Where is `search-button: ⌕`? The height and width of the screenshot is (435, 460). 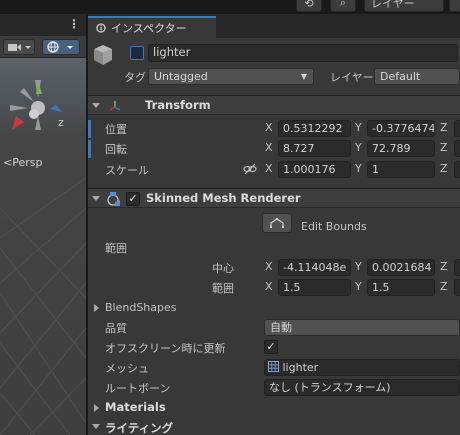
search-button: ⌕ is located at coordinates (343, 6).